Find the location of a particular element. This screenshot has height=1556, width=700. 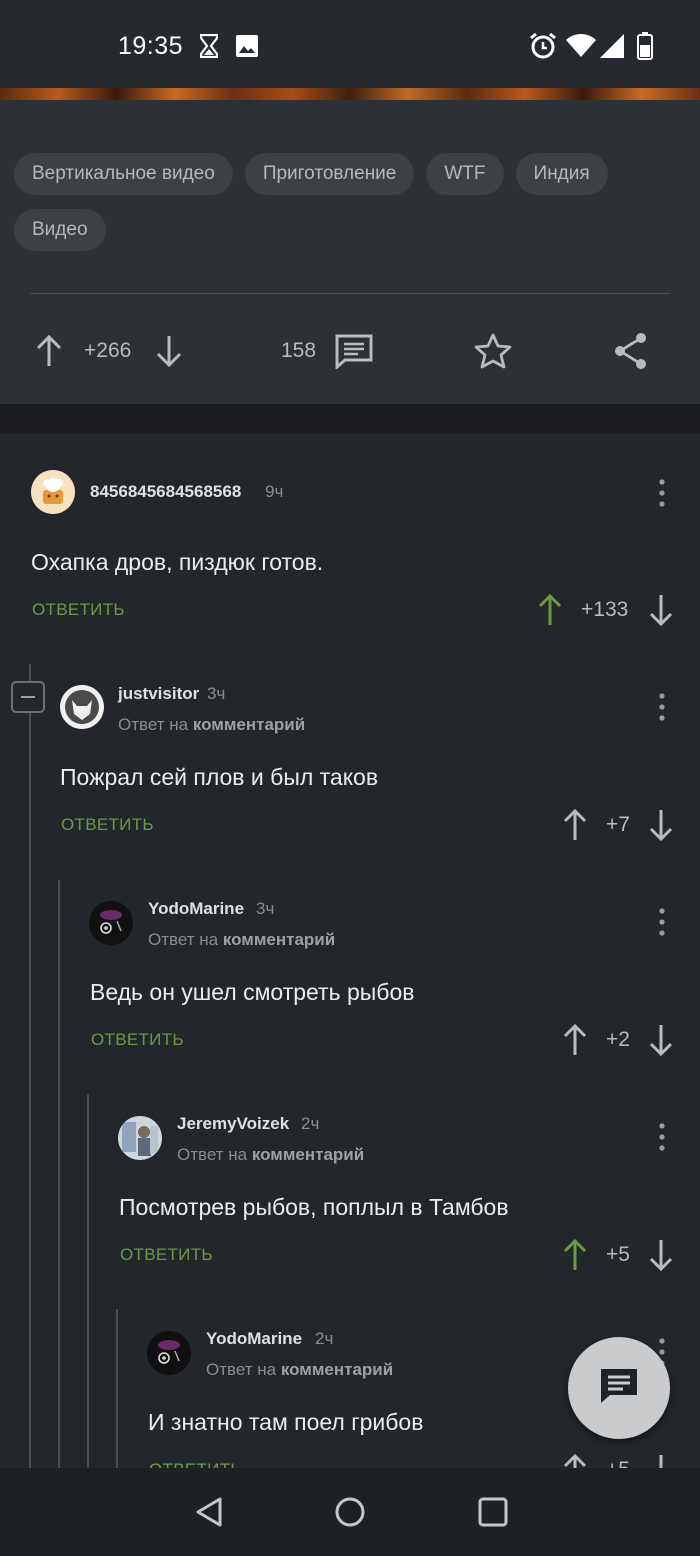

divider is located at coordinates (350, 293).